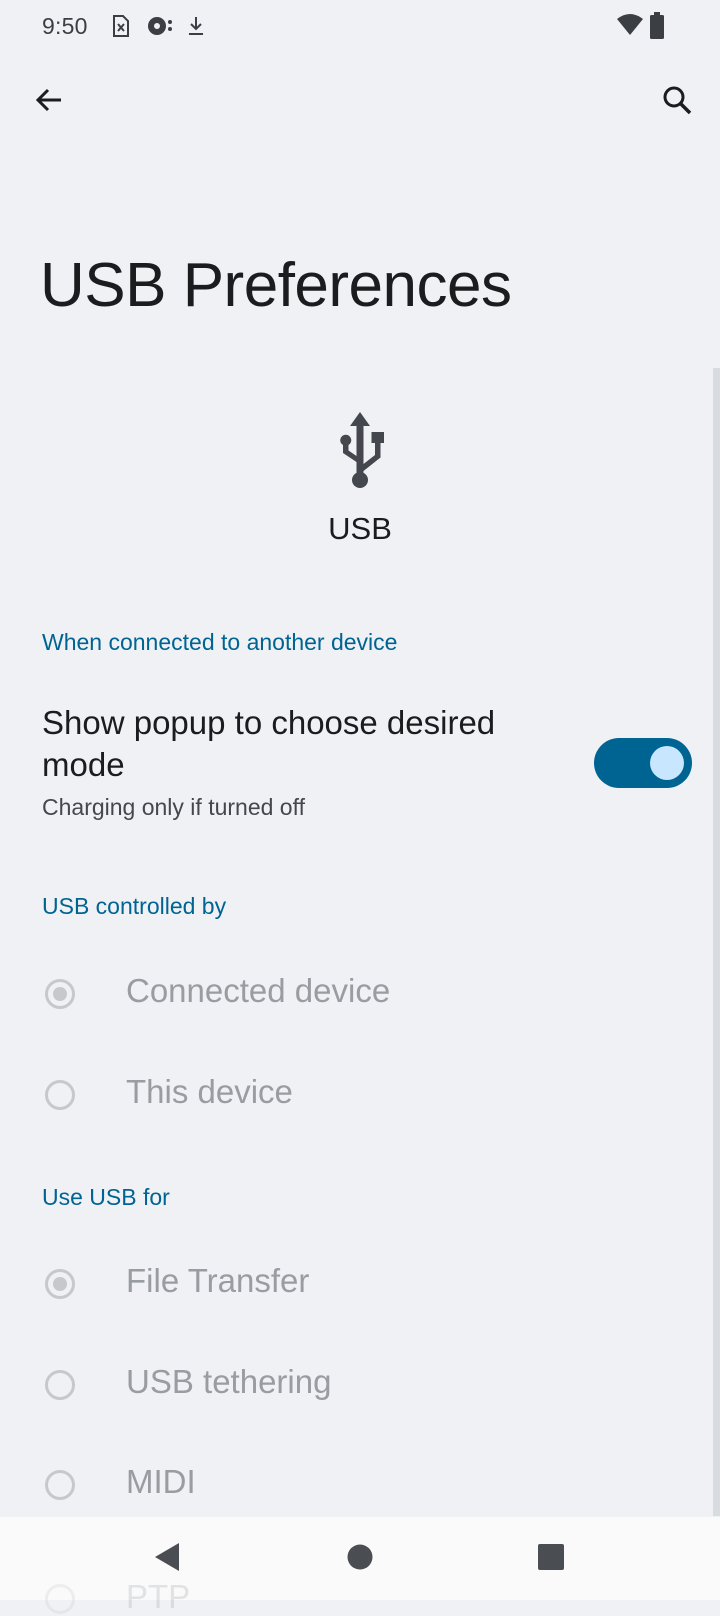 The width and height of the screenshot is (720, 1616). Describe the element at coordinates (355, 1287) in the screenshot. I see `radio-row-file-transfer: File Transfer` at that location.